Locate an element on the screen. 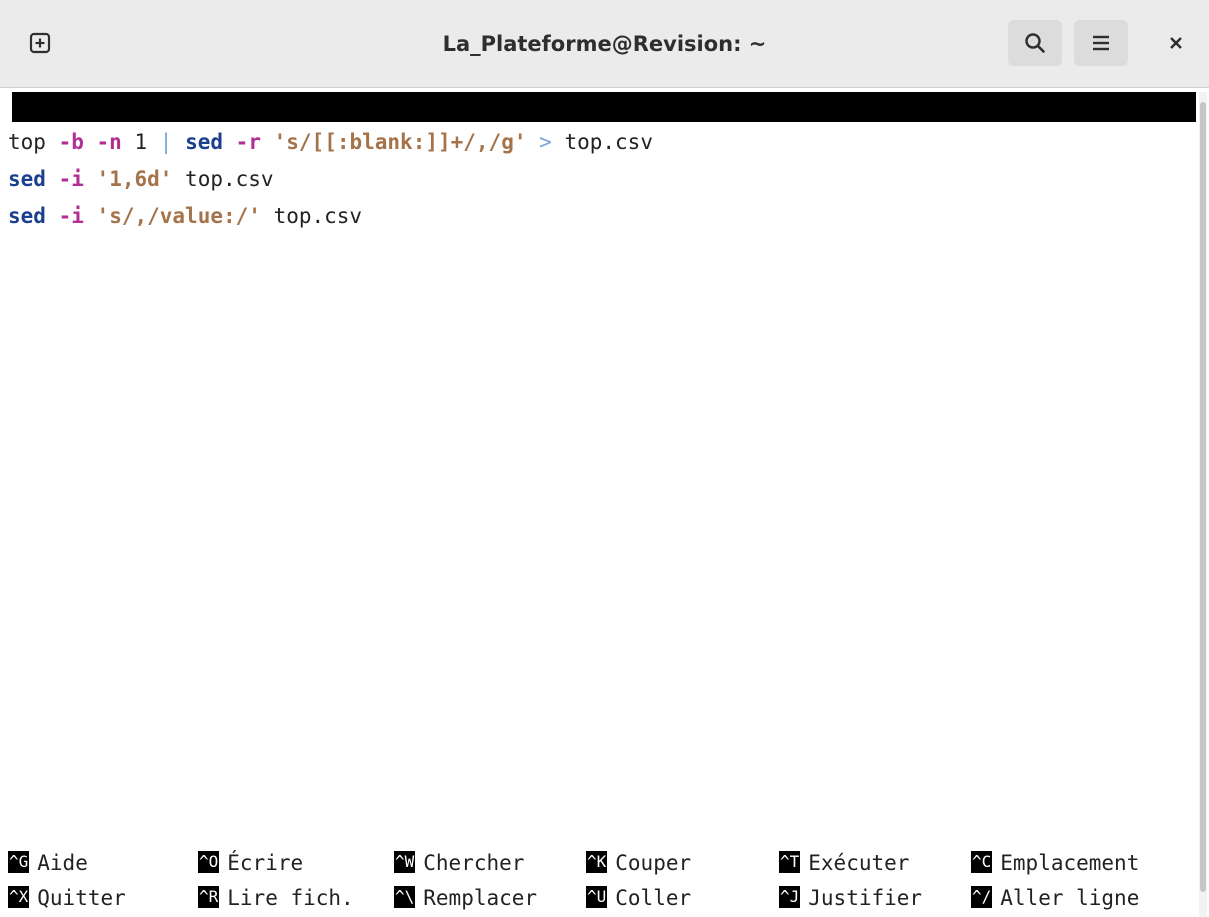 Image resolution: width=1209 pixels, height=917 pixels. code-token: 1 is located at coordinates (140, 142).